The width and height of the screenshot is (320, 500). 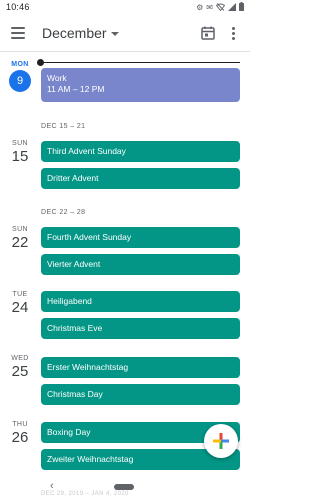 I want to click on day-label-tue-24: TUE 24, so click(x=20, y=303).